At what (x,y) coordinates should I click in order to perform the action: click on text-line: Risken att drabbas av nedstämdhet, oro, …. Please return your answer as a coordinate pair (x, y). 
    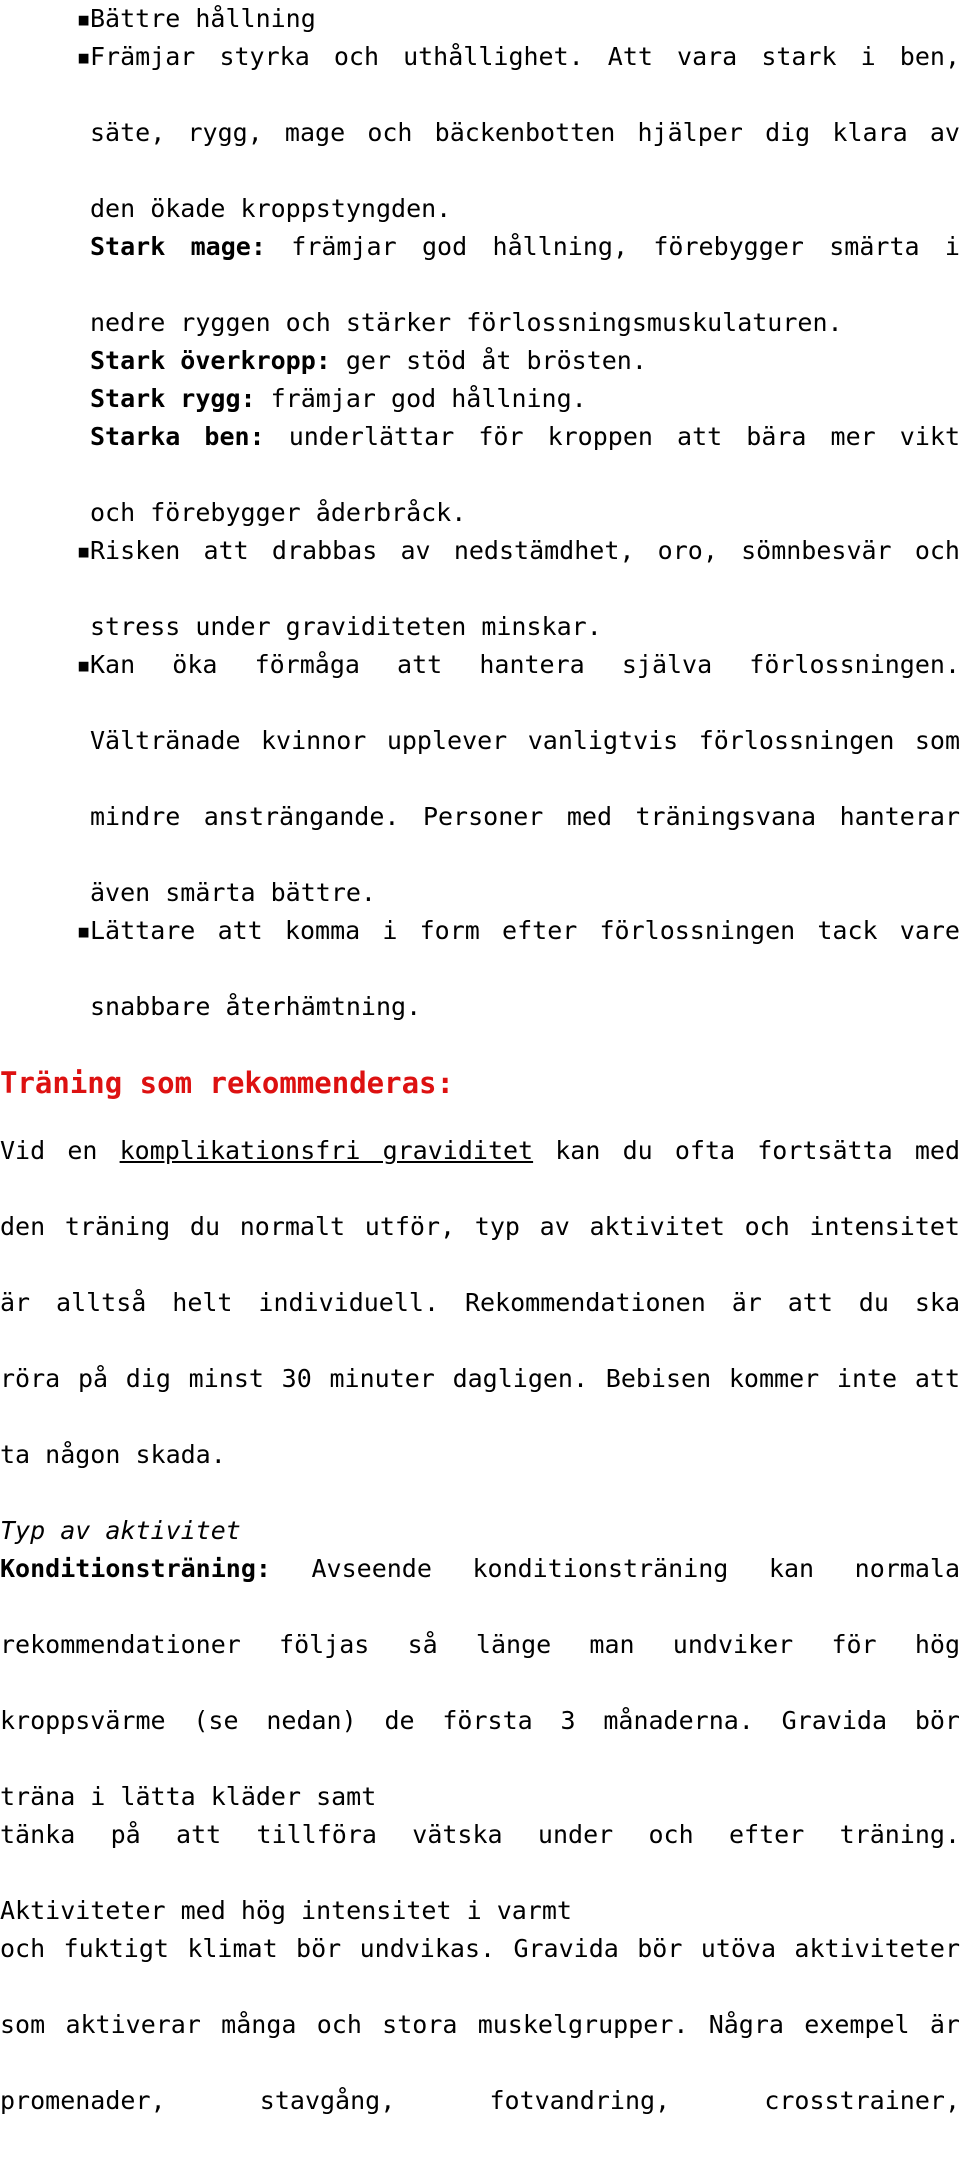
    Looking at the image, I should click on (525, 550).